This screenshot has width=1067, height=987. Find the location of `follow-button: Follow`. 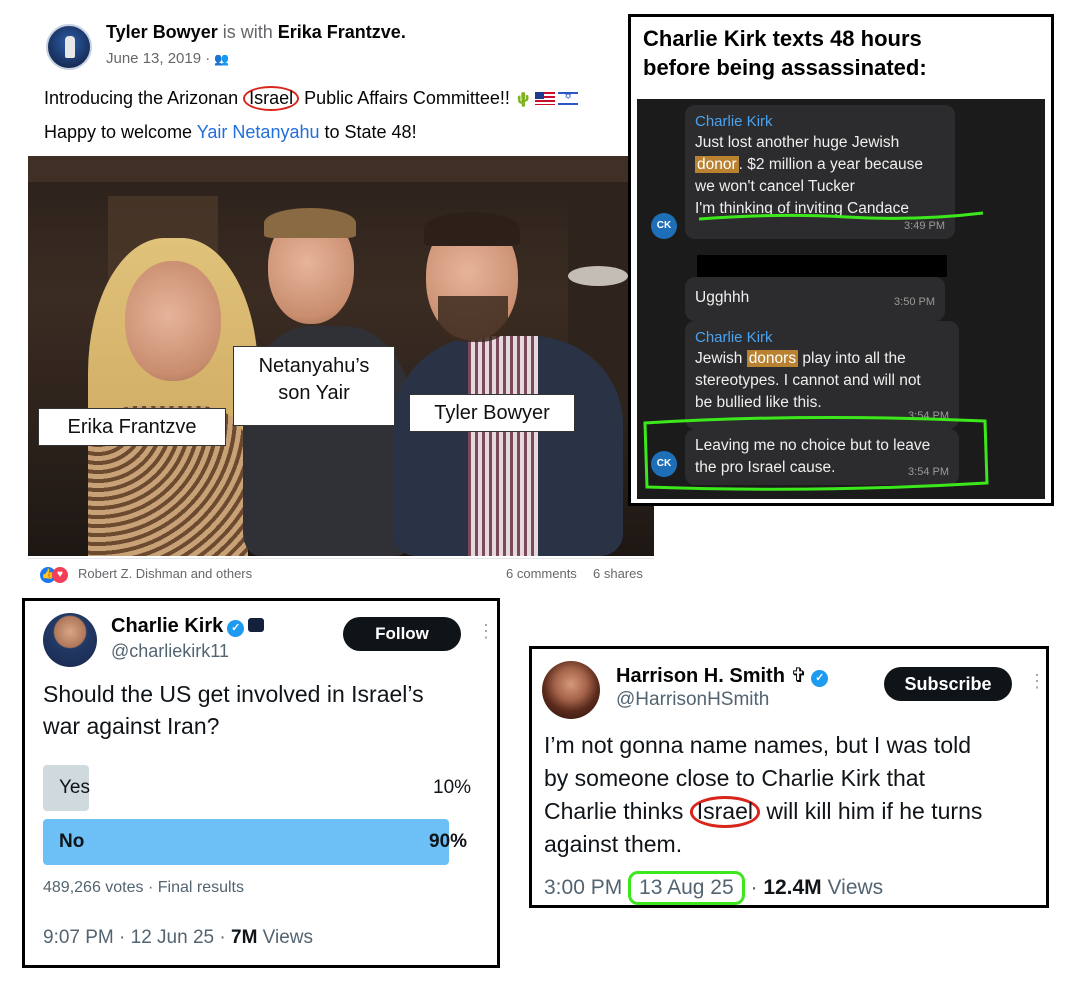

follow-button: Follow is located at coordinates (402, 634).